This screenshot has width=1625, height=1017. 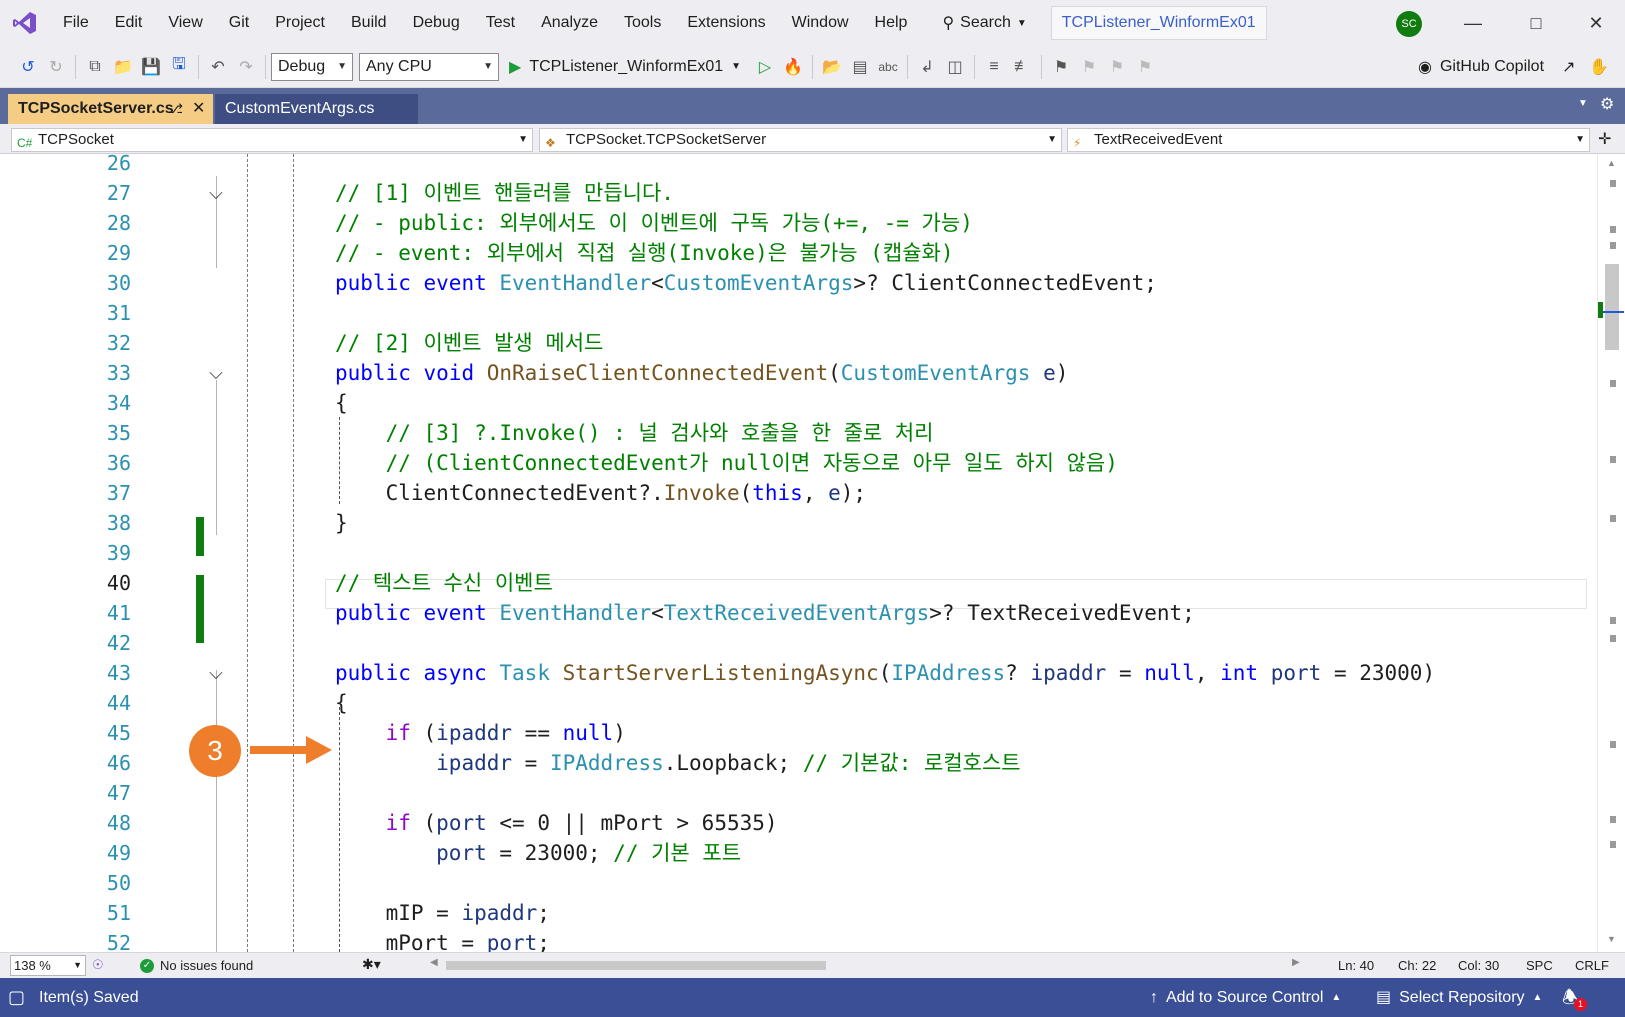 What do you see at coordinates (793, 67) in the screenshot?
I see `hot-reload-icon: 🔥` at bounding box center [793, 67].